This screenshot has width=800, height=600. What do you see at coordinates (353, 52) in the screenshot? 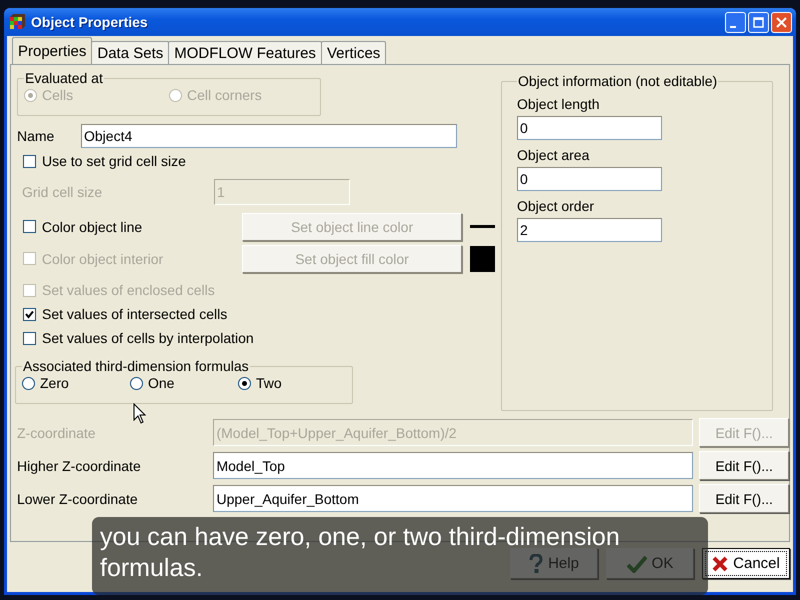
I see `tab: Vertices` at bounding box center [353, 52].